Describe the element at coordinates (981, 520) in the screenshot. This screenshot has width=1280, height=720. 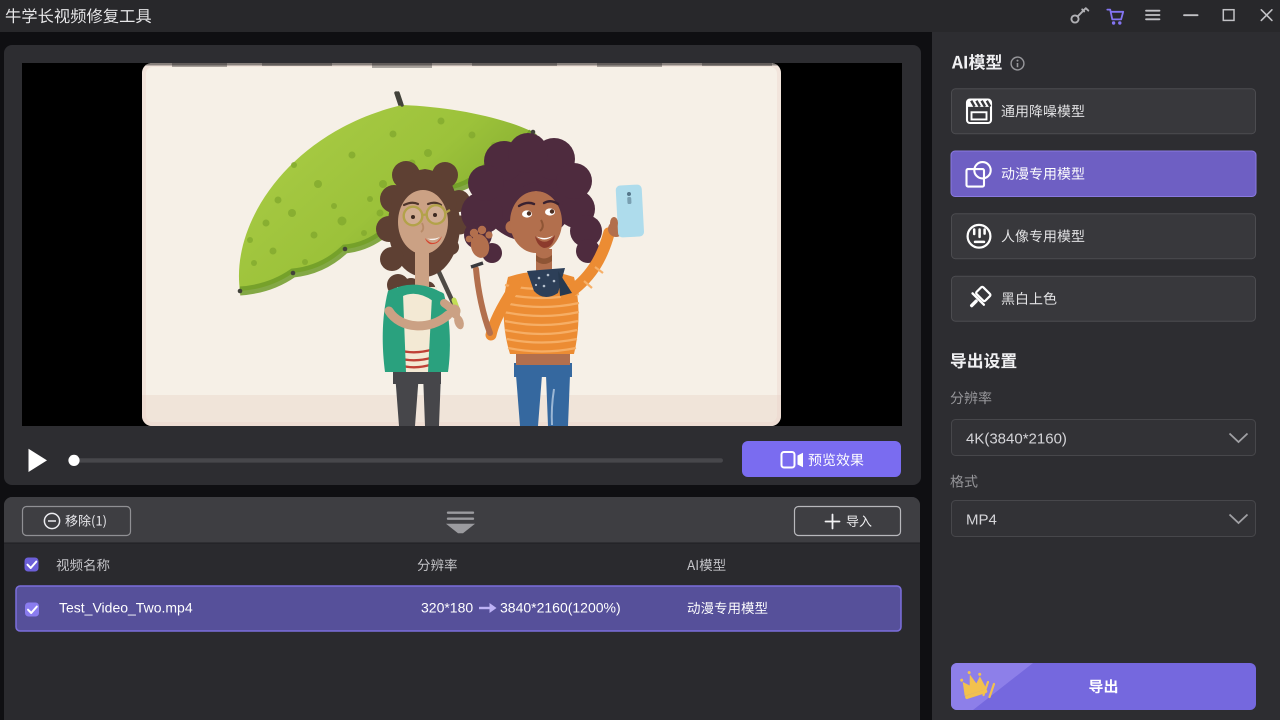
I see `svg-text: MP4` at that location.